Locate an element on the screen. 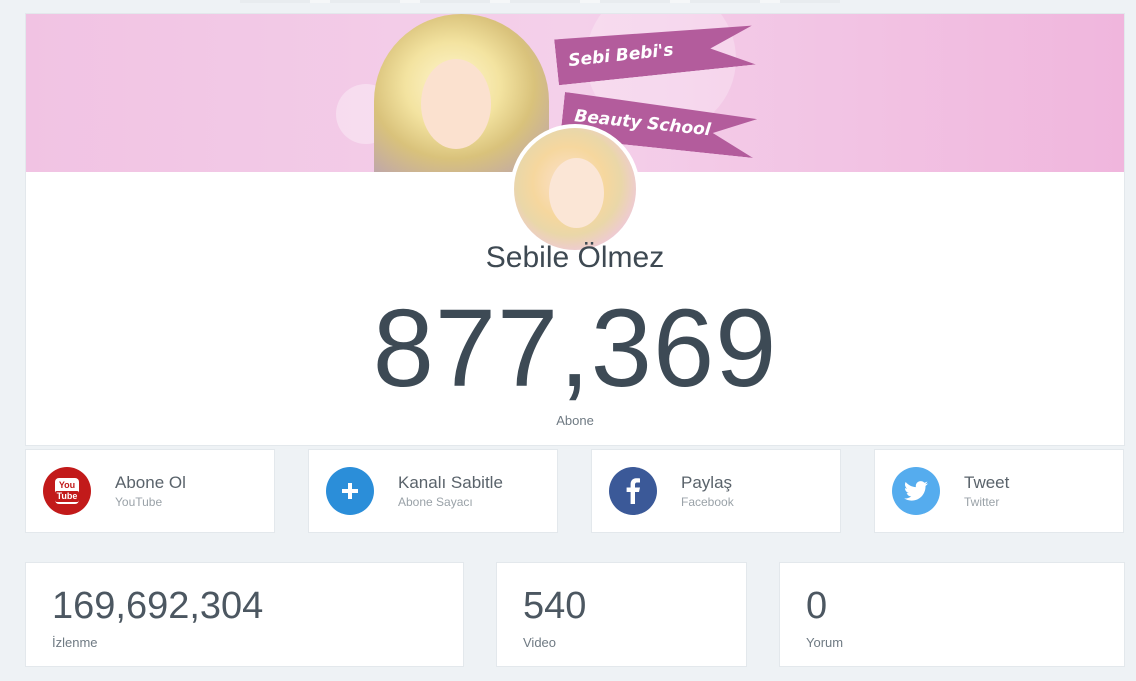 This screenshot has width=1136, height=681. video-label: Video is located at coordinates (540, 642).